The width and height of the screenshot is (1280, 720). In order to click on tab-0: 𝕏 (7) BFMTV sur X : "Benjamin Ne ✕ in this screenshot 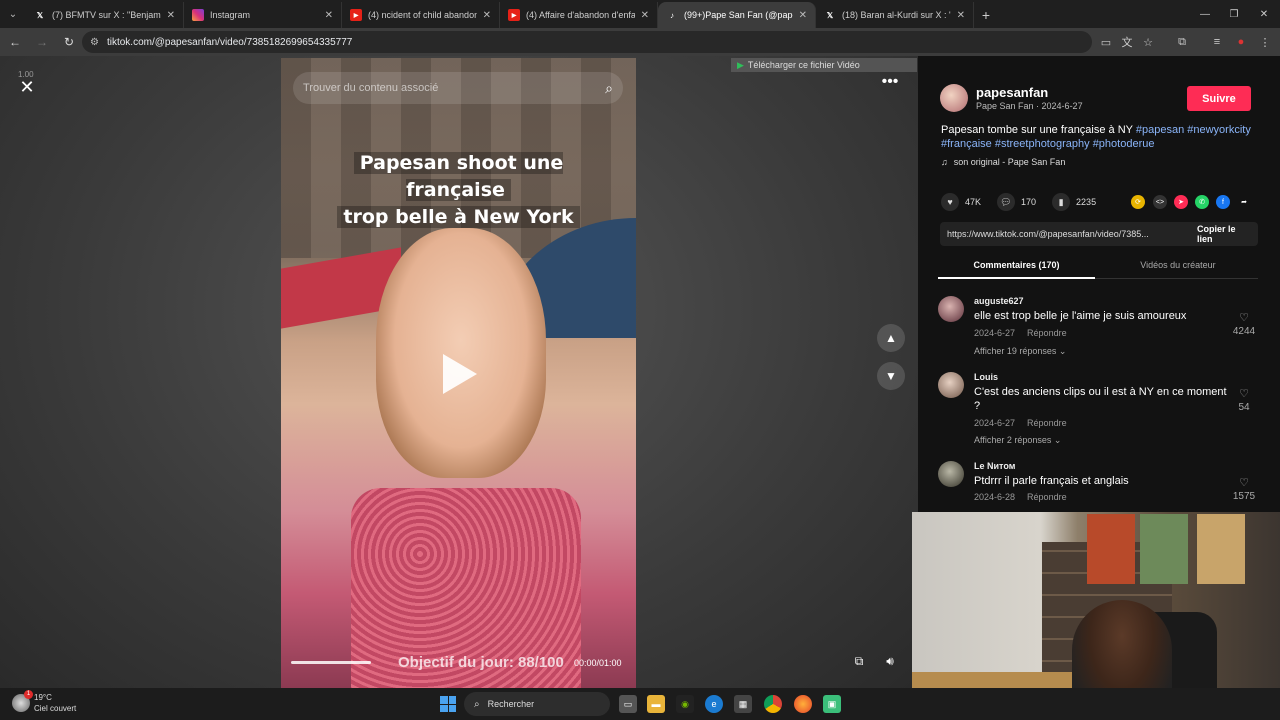, I will do `click(105, 15)`.